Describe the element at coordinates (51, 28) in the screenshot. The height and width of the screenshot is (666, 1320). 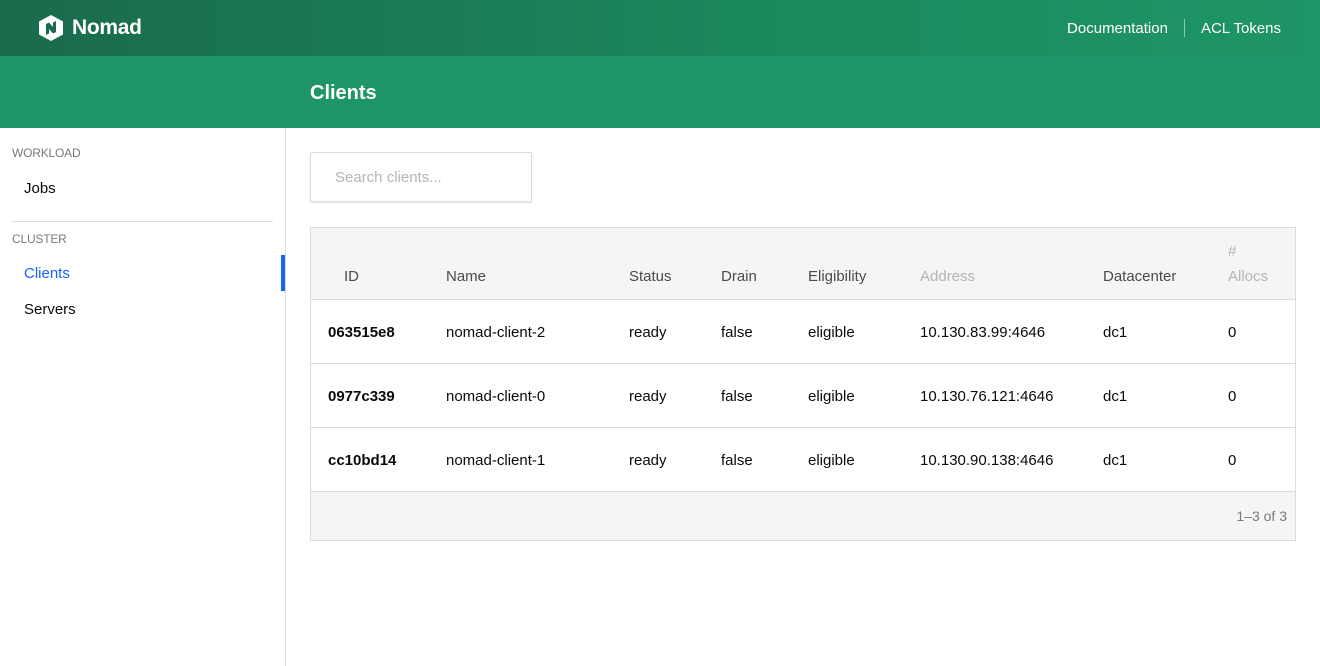
I see `nomad-hexagon-icon` at that location.